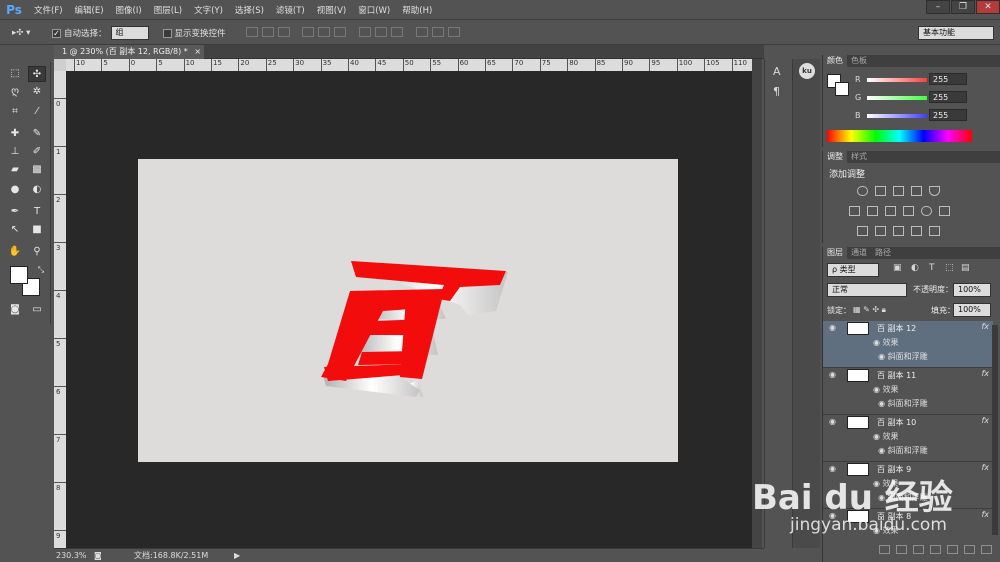  I want to click on fill-input: 100%, so click(972, 310).